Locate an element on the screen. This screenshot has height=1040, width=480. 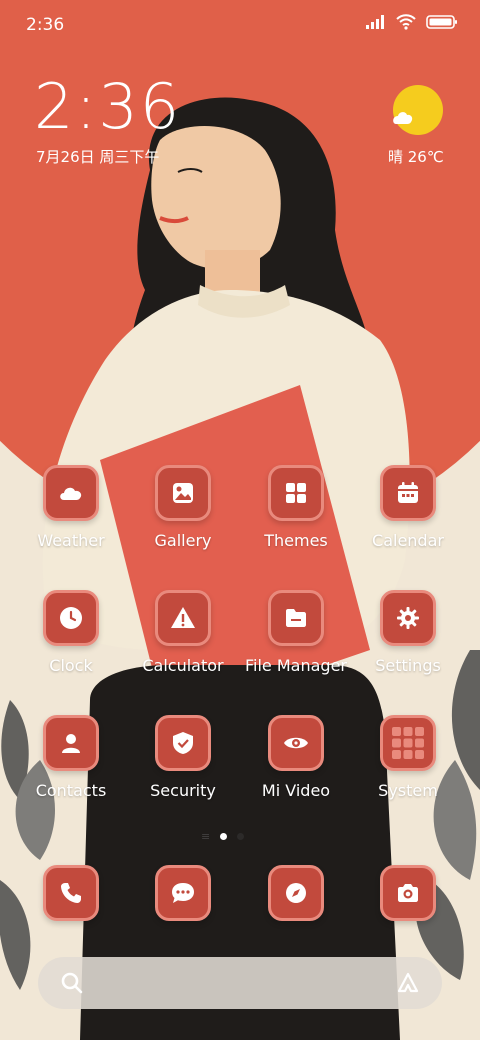
clock-time: 2:36 is located at coordinates (107, 107).